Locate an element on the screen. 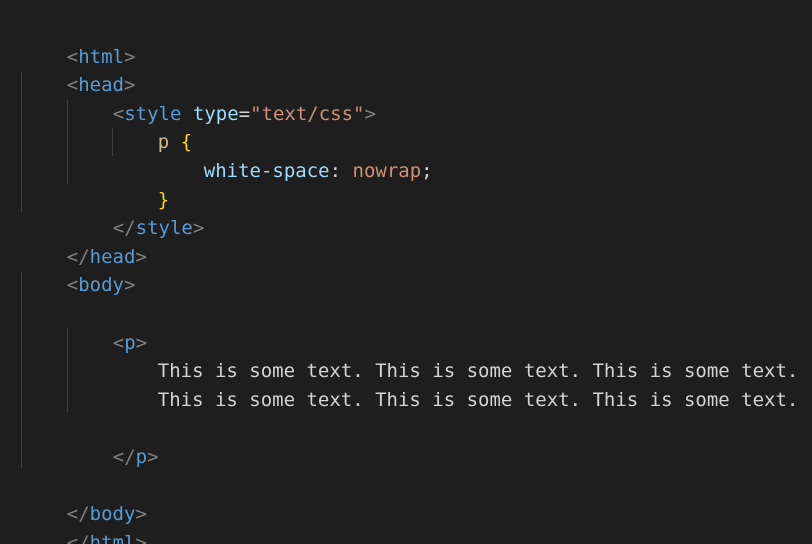  code-line: </head> is located at coordinates (84, 241).